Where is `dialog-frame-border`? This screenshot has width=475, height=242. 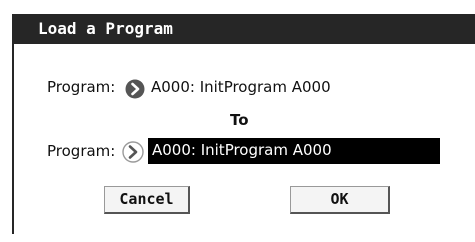
dialog-frame-border is located at coordinates (13, 139).